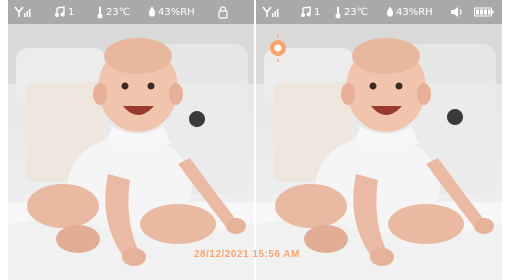  What do you see at coordinates (484, 12) in the screenshot?
I see `battery-icon` at bounding box center [484, 12].